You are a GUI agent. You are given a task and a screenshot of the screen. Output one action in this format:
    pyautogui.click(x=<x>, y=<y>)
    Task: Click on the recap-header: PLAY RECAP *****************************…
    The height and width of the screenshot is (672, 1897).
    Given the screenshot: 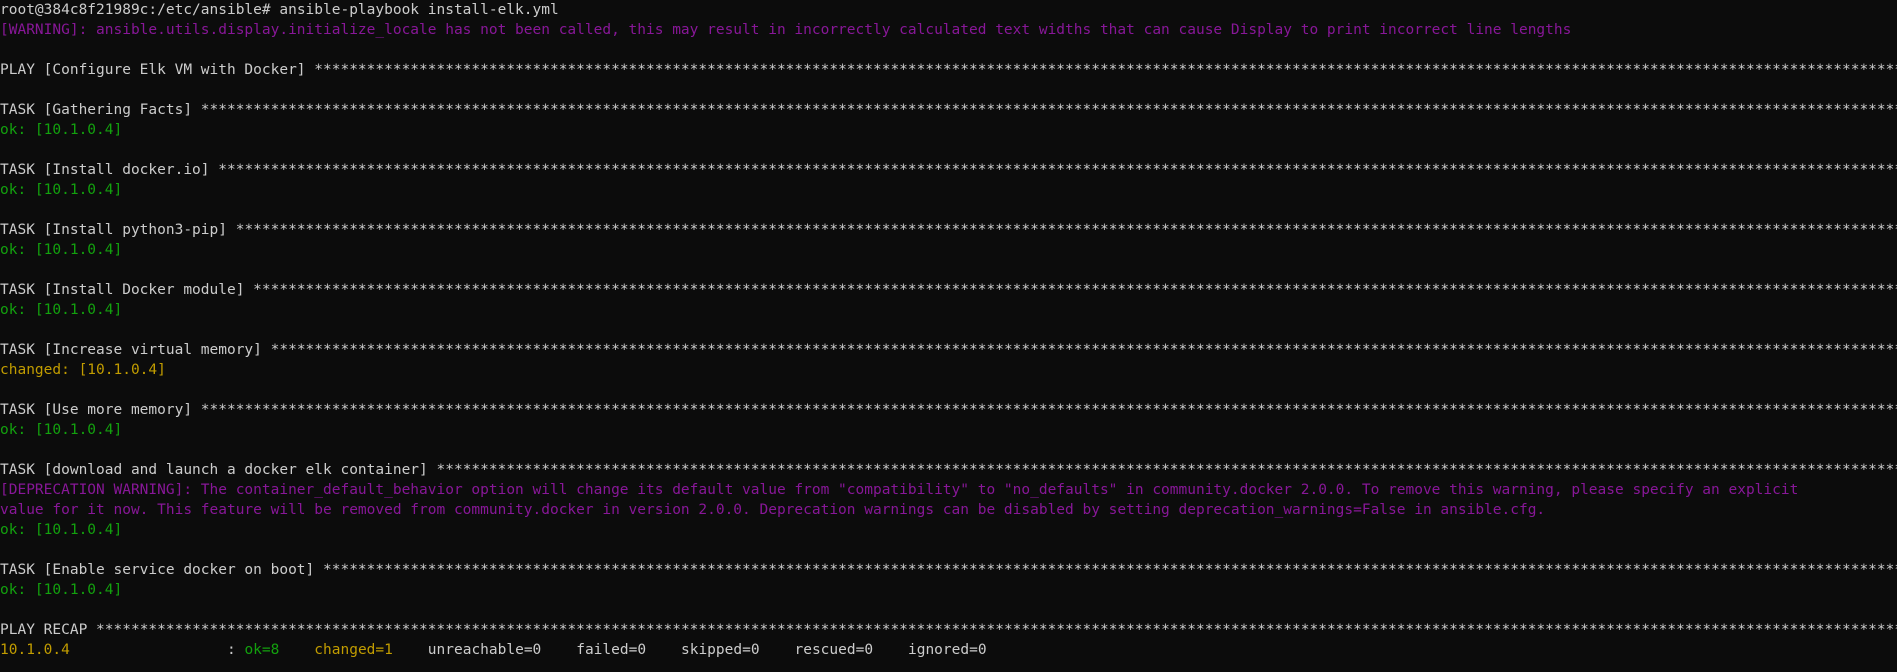 What is the action you would take?
    pyautogui.click(x=948, y=630)
    